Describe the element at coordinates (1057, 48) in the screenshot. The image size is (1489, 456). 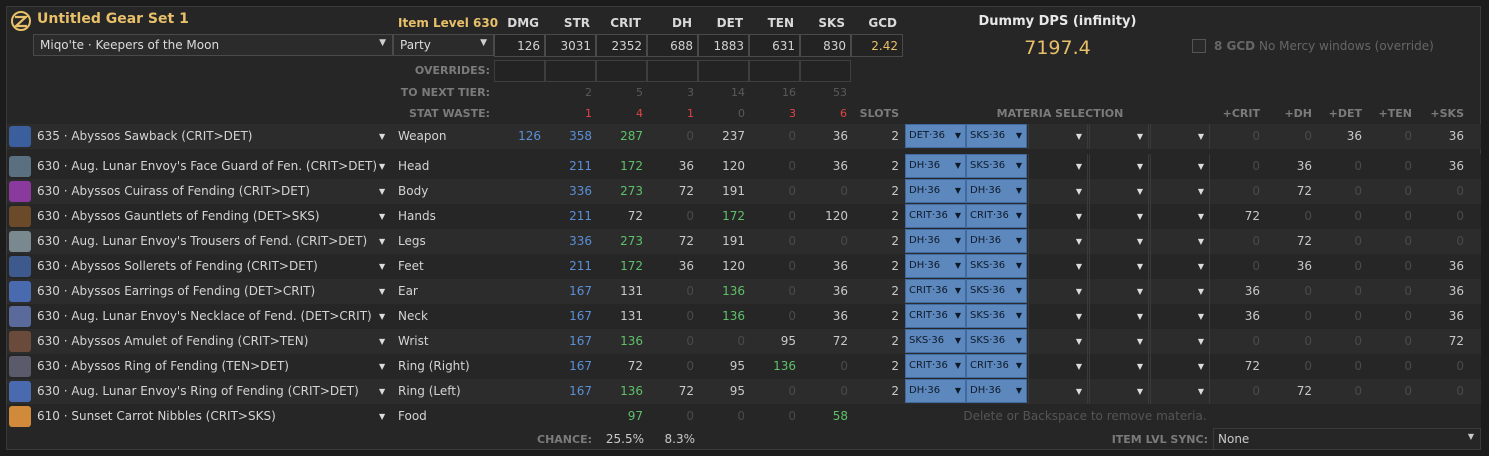
I see `dps-value: 7197.4` at that location.